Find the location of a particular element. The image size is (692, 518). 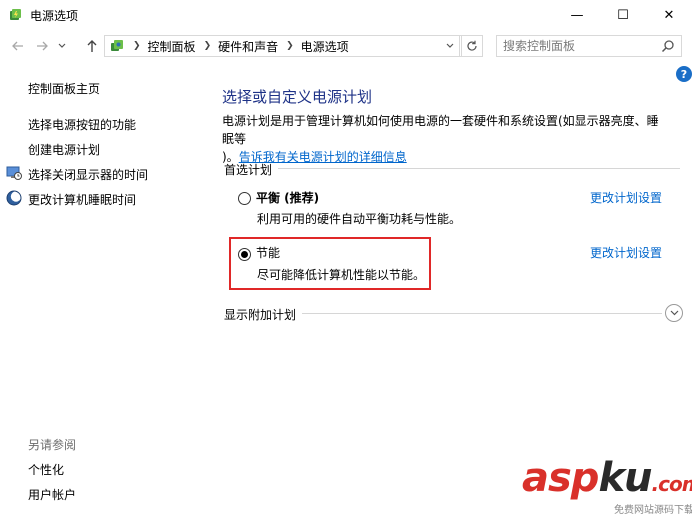

breadcrumb-control-panel: 控制面板 is located at coordinates (172, 46).